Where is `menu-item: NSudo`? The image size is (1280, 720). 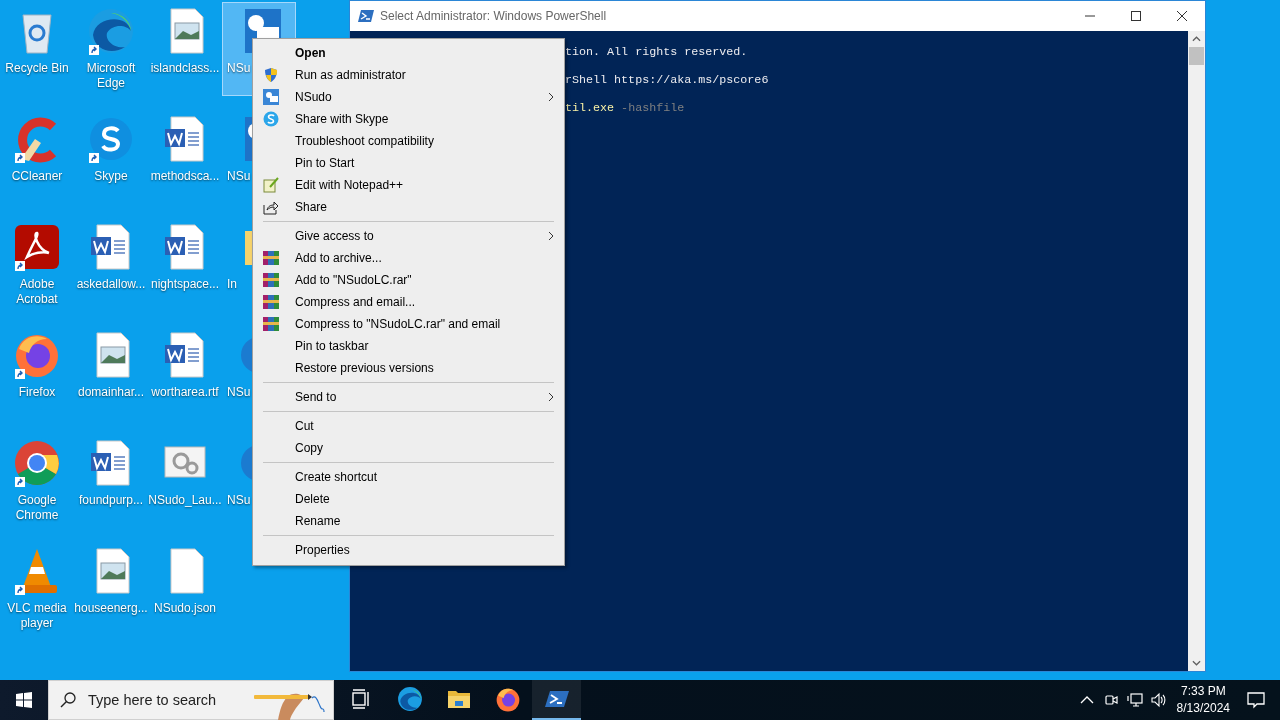 menu-item: NSudo is located at coordinates (408, 97).